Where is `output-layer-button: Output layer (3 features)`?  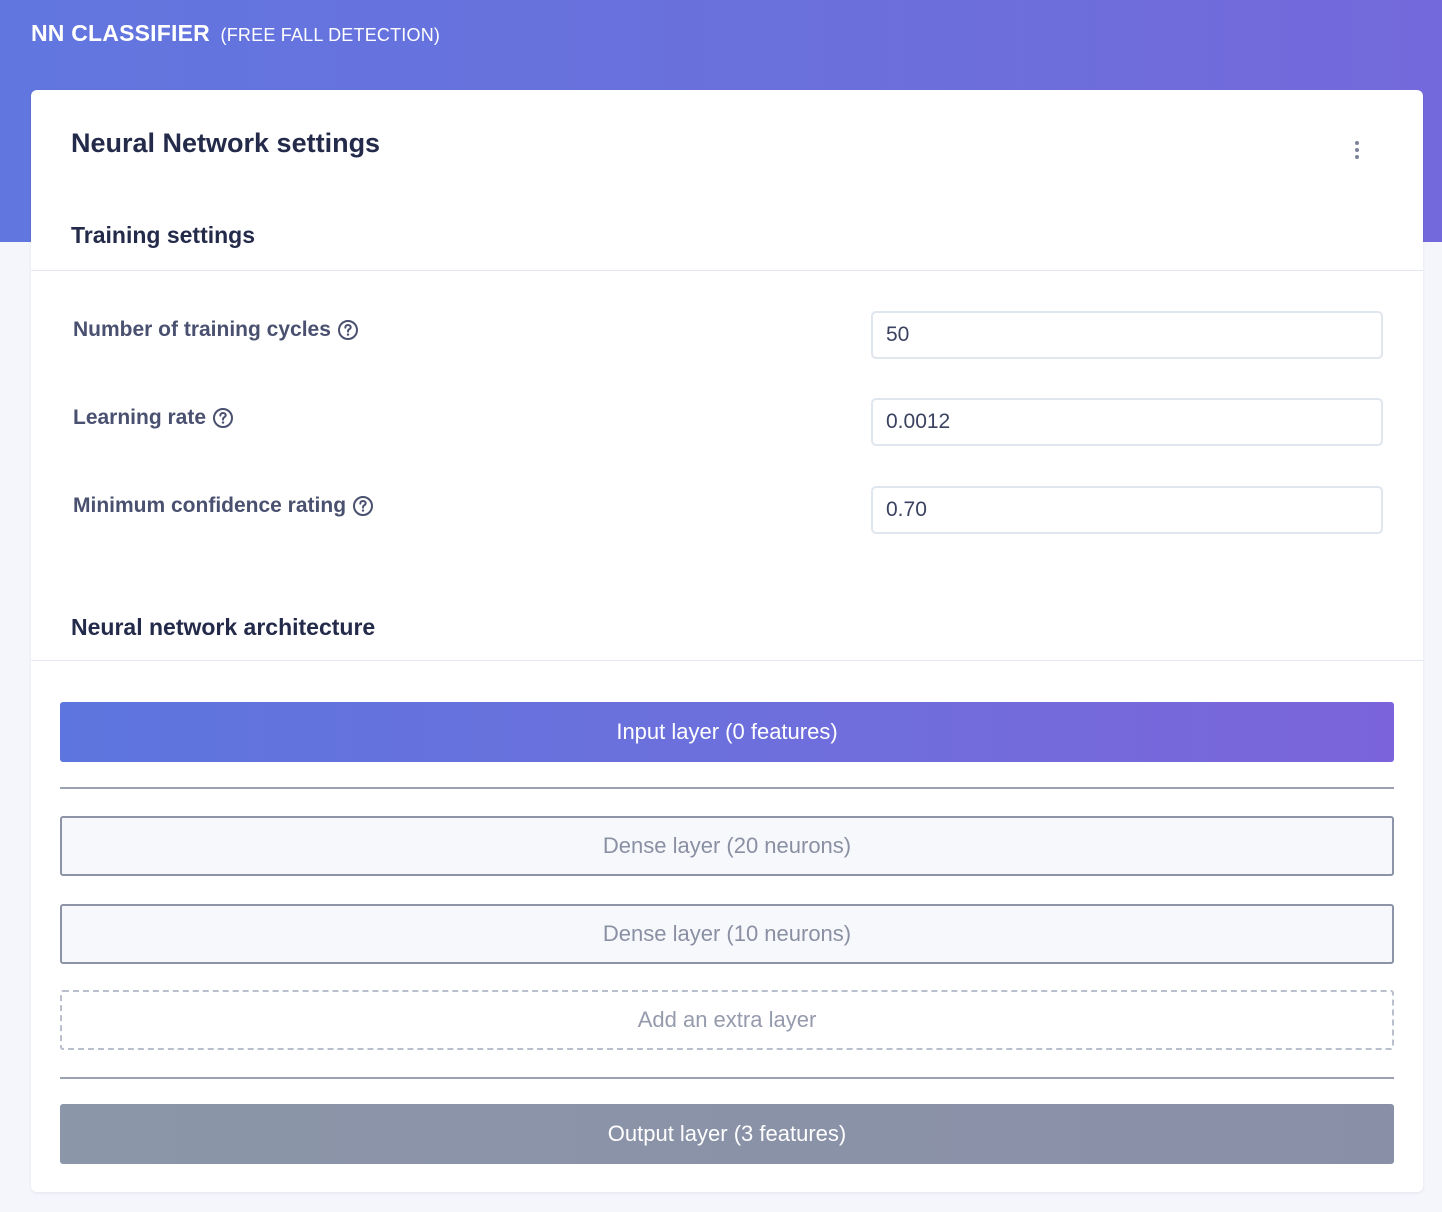
output-layer-button: Output layer (3 features) is located at coordinates (727, 1134).